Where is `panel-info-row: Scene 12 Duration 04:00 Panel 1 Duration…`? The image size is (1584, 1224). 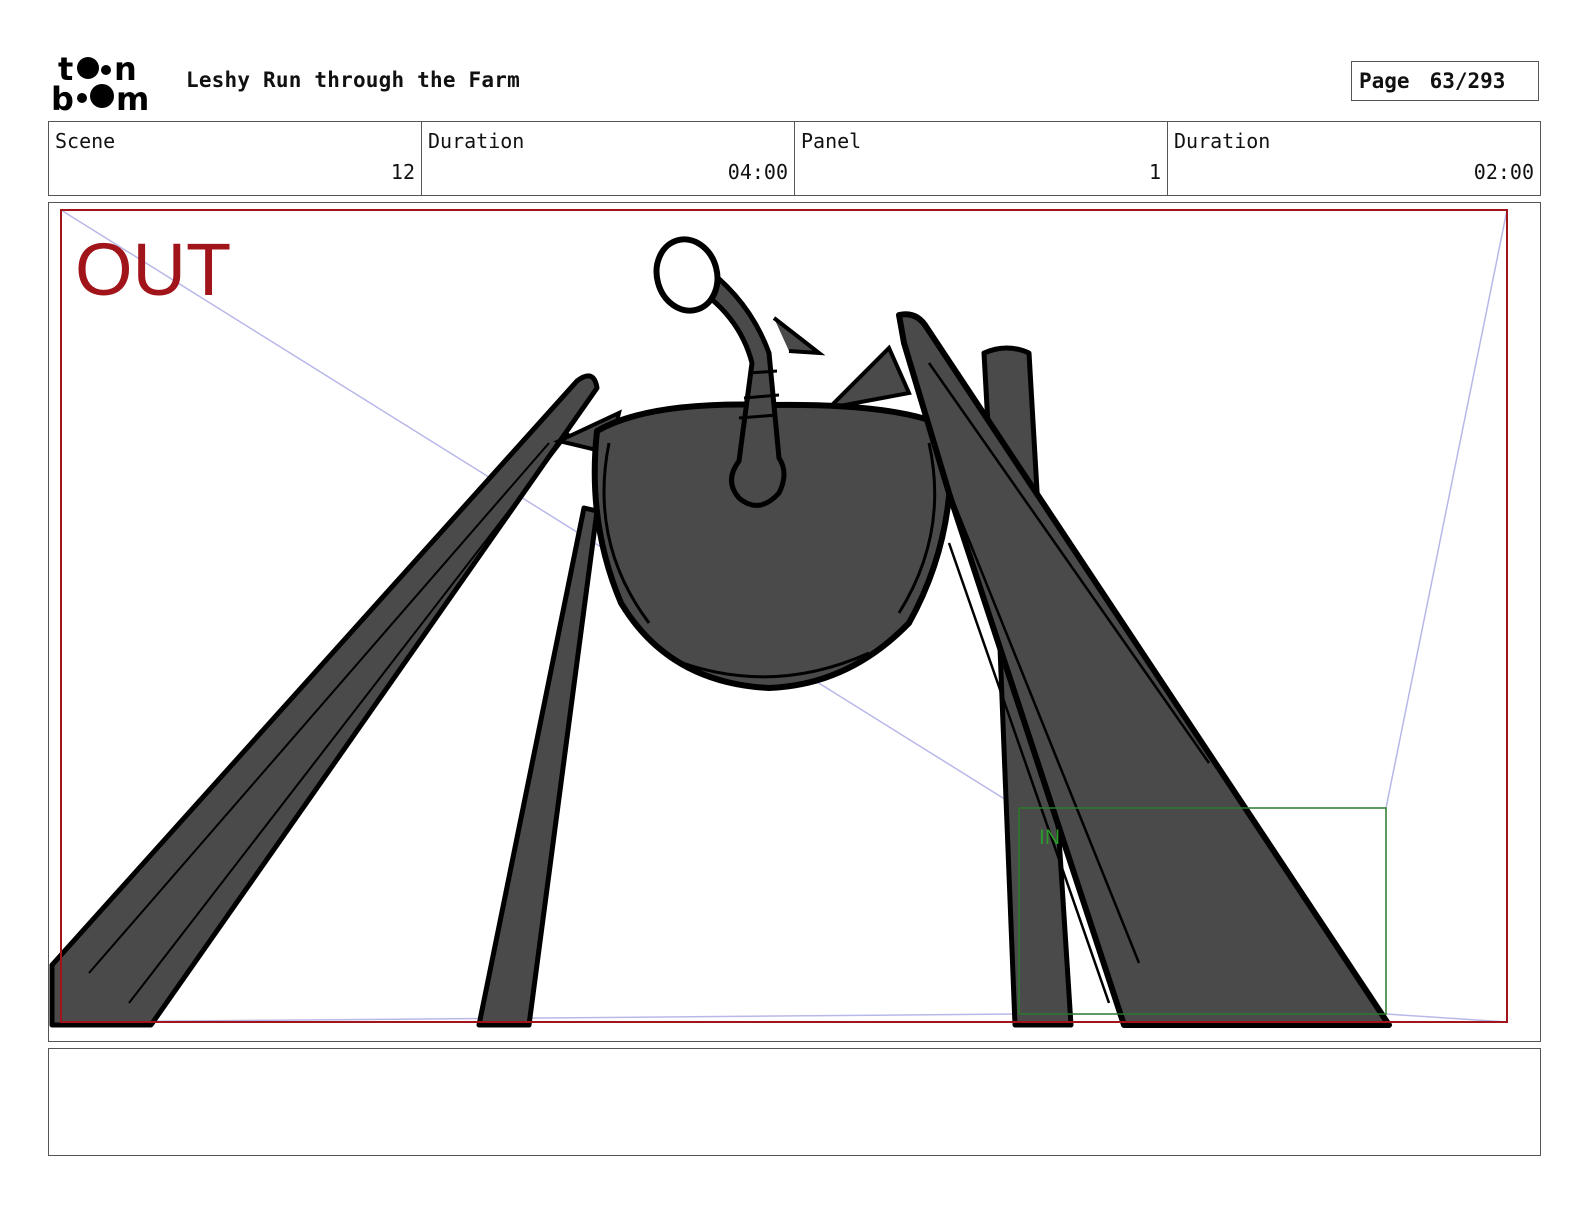 panel-info-row: Scene 12 Duration 04:00 Panel 1 Duration… is located at coordinates (794, 158).